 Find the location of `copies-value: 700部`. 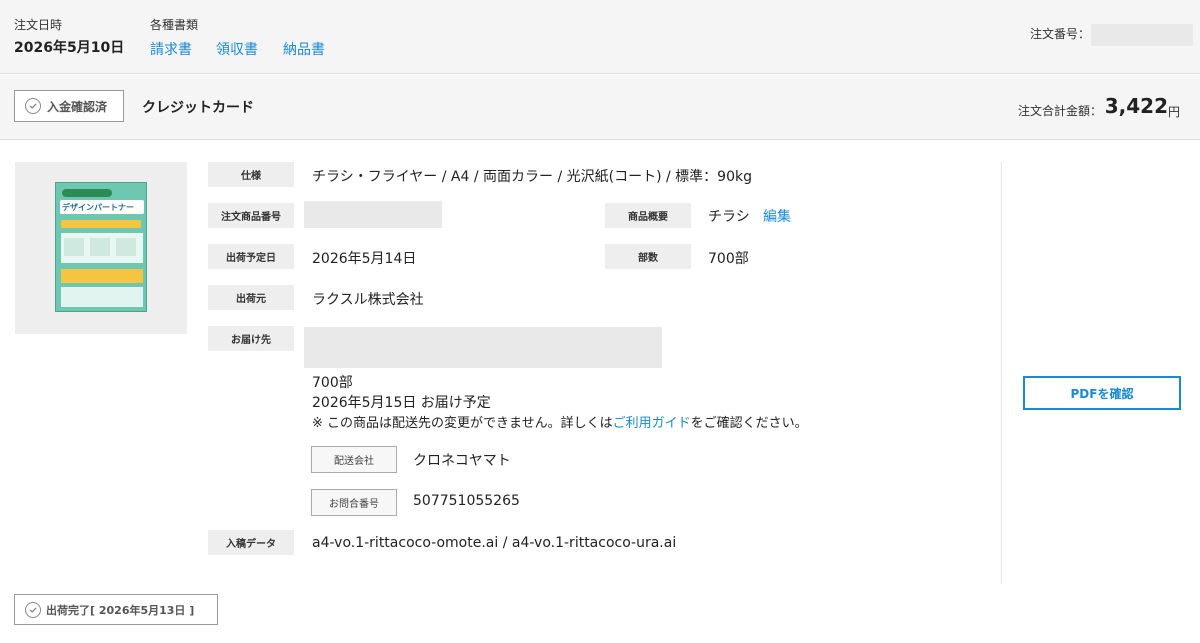

copies-value: 700部 is located at coordinates (728, 259).